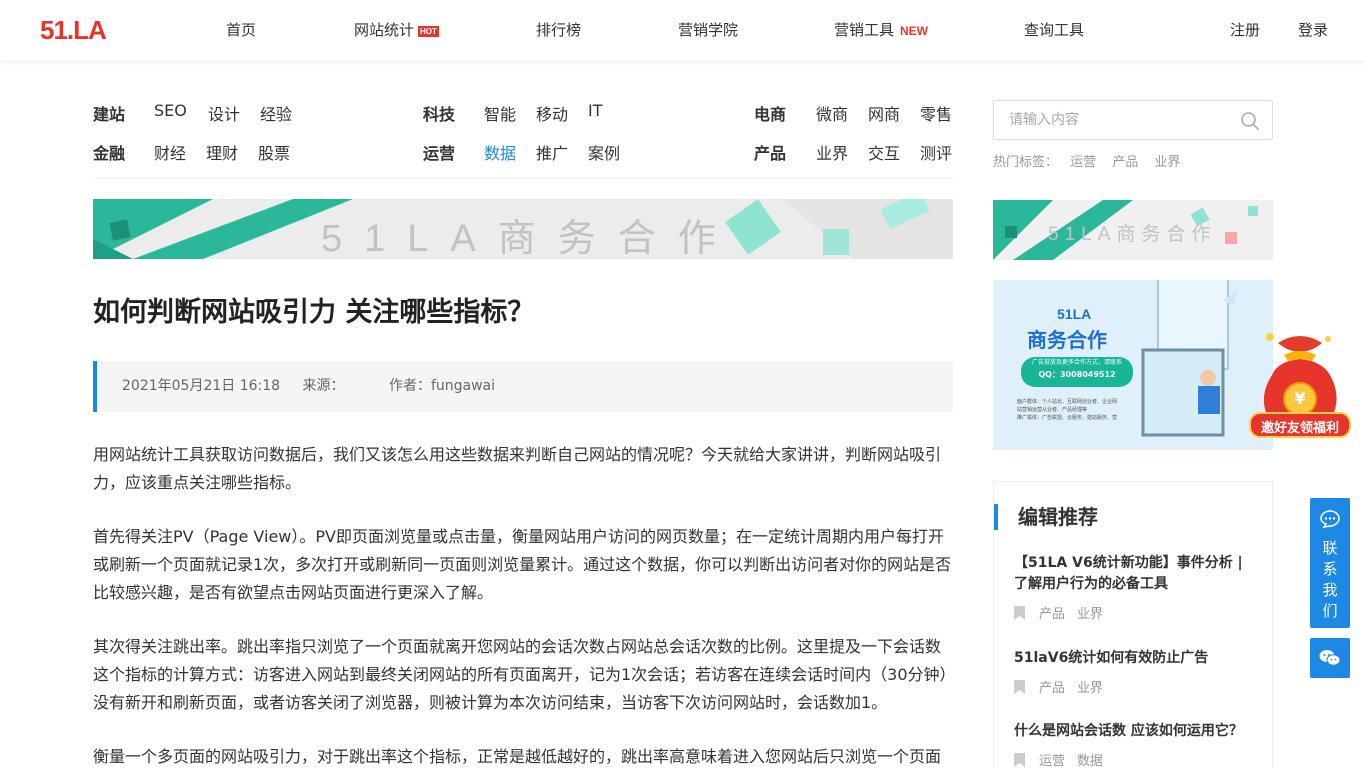 The image size is (1366, 768). What do you see at coordinates (1054, 30) in the screenshot?
I see `nav-query-tools: 查询工具` at bounding box center [1054, 30].